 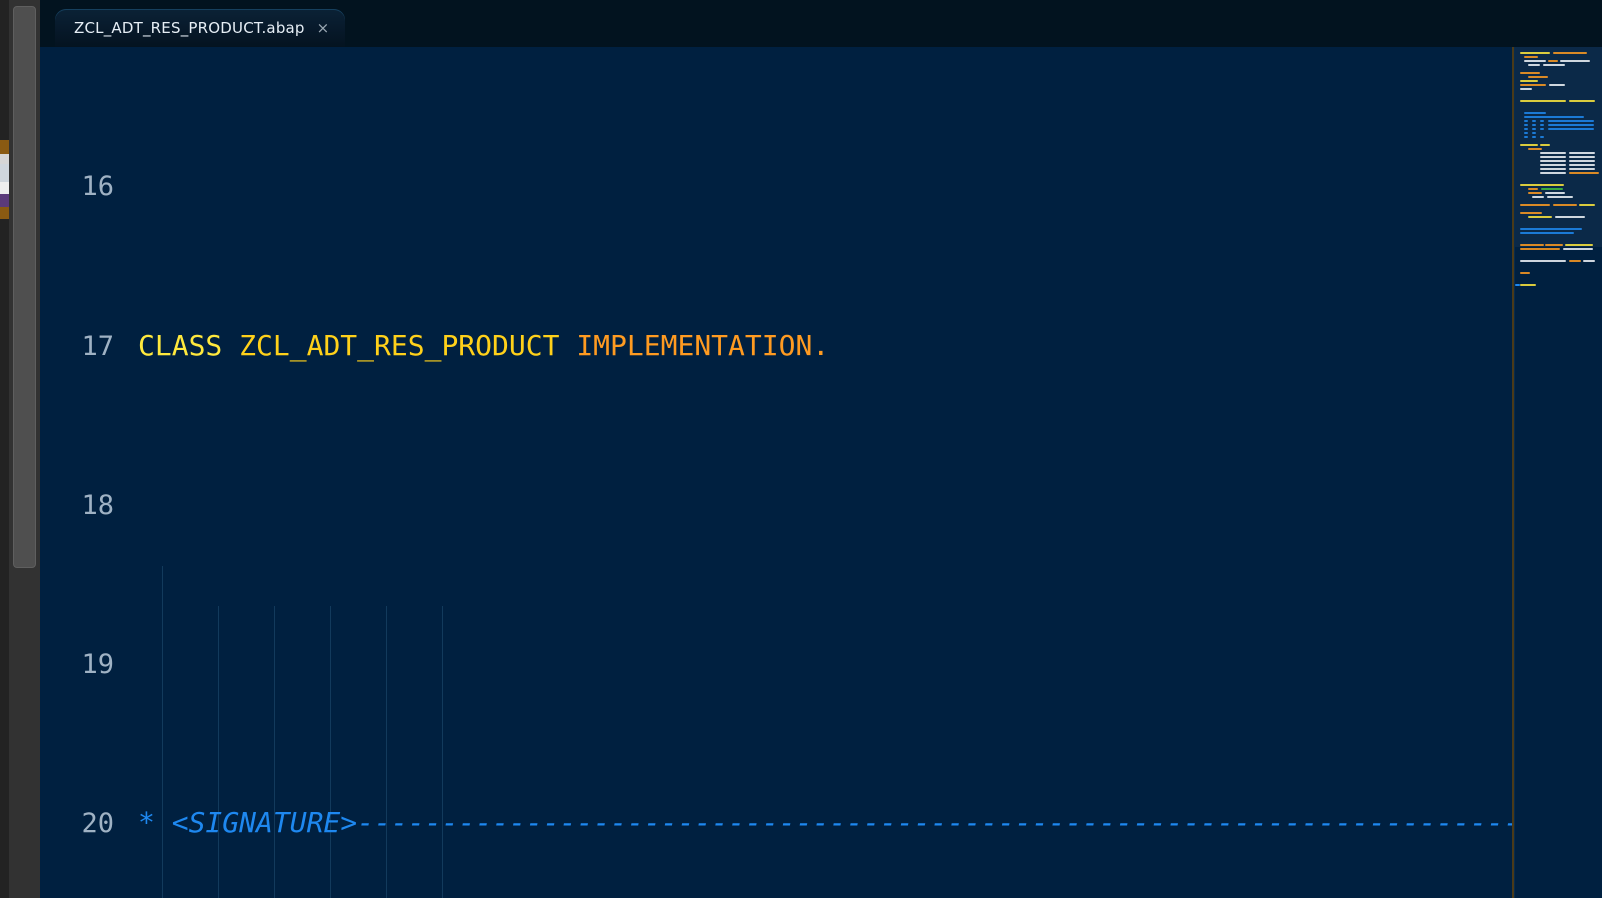 I want to click on token-class-name: ZCL_ADT_RES_PRODUCT, so click(x=399, y=345).